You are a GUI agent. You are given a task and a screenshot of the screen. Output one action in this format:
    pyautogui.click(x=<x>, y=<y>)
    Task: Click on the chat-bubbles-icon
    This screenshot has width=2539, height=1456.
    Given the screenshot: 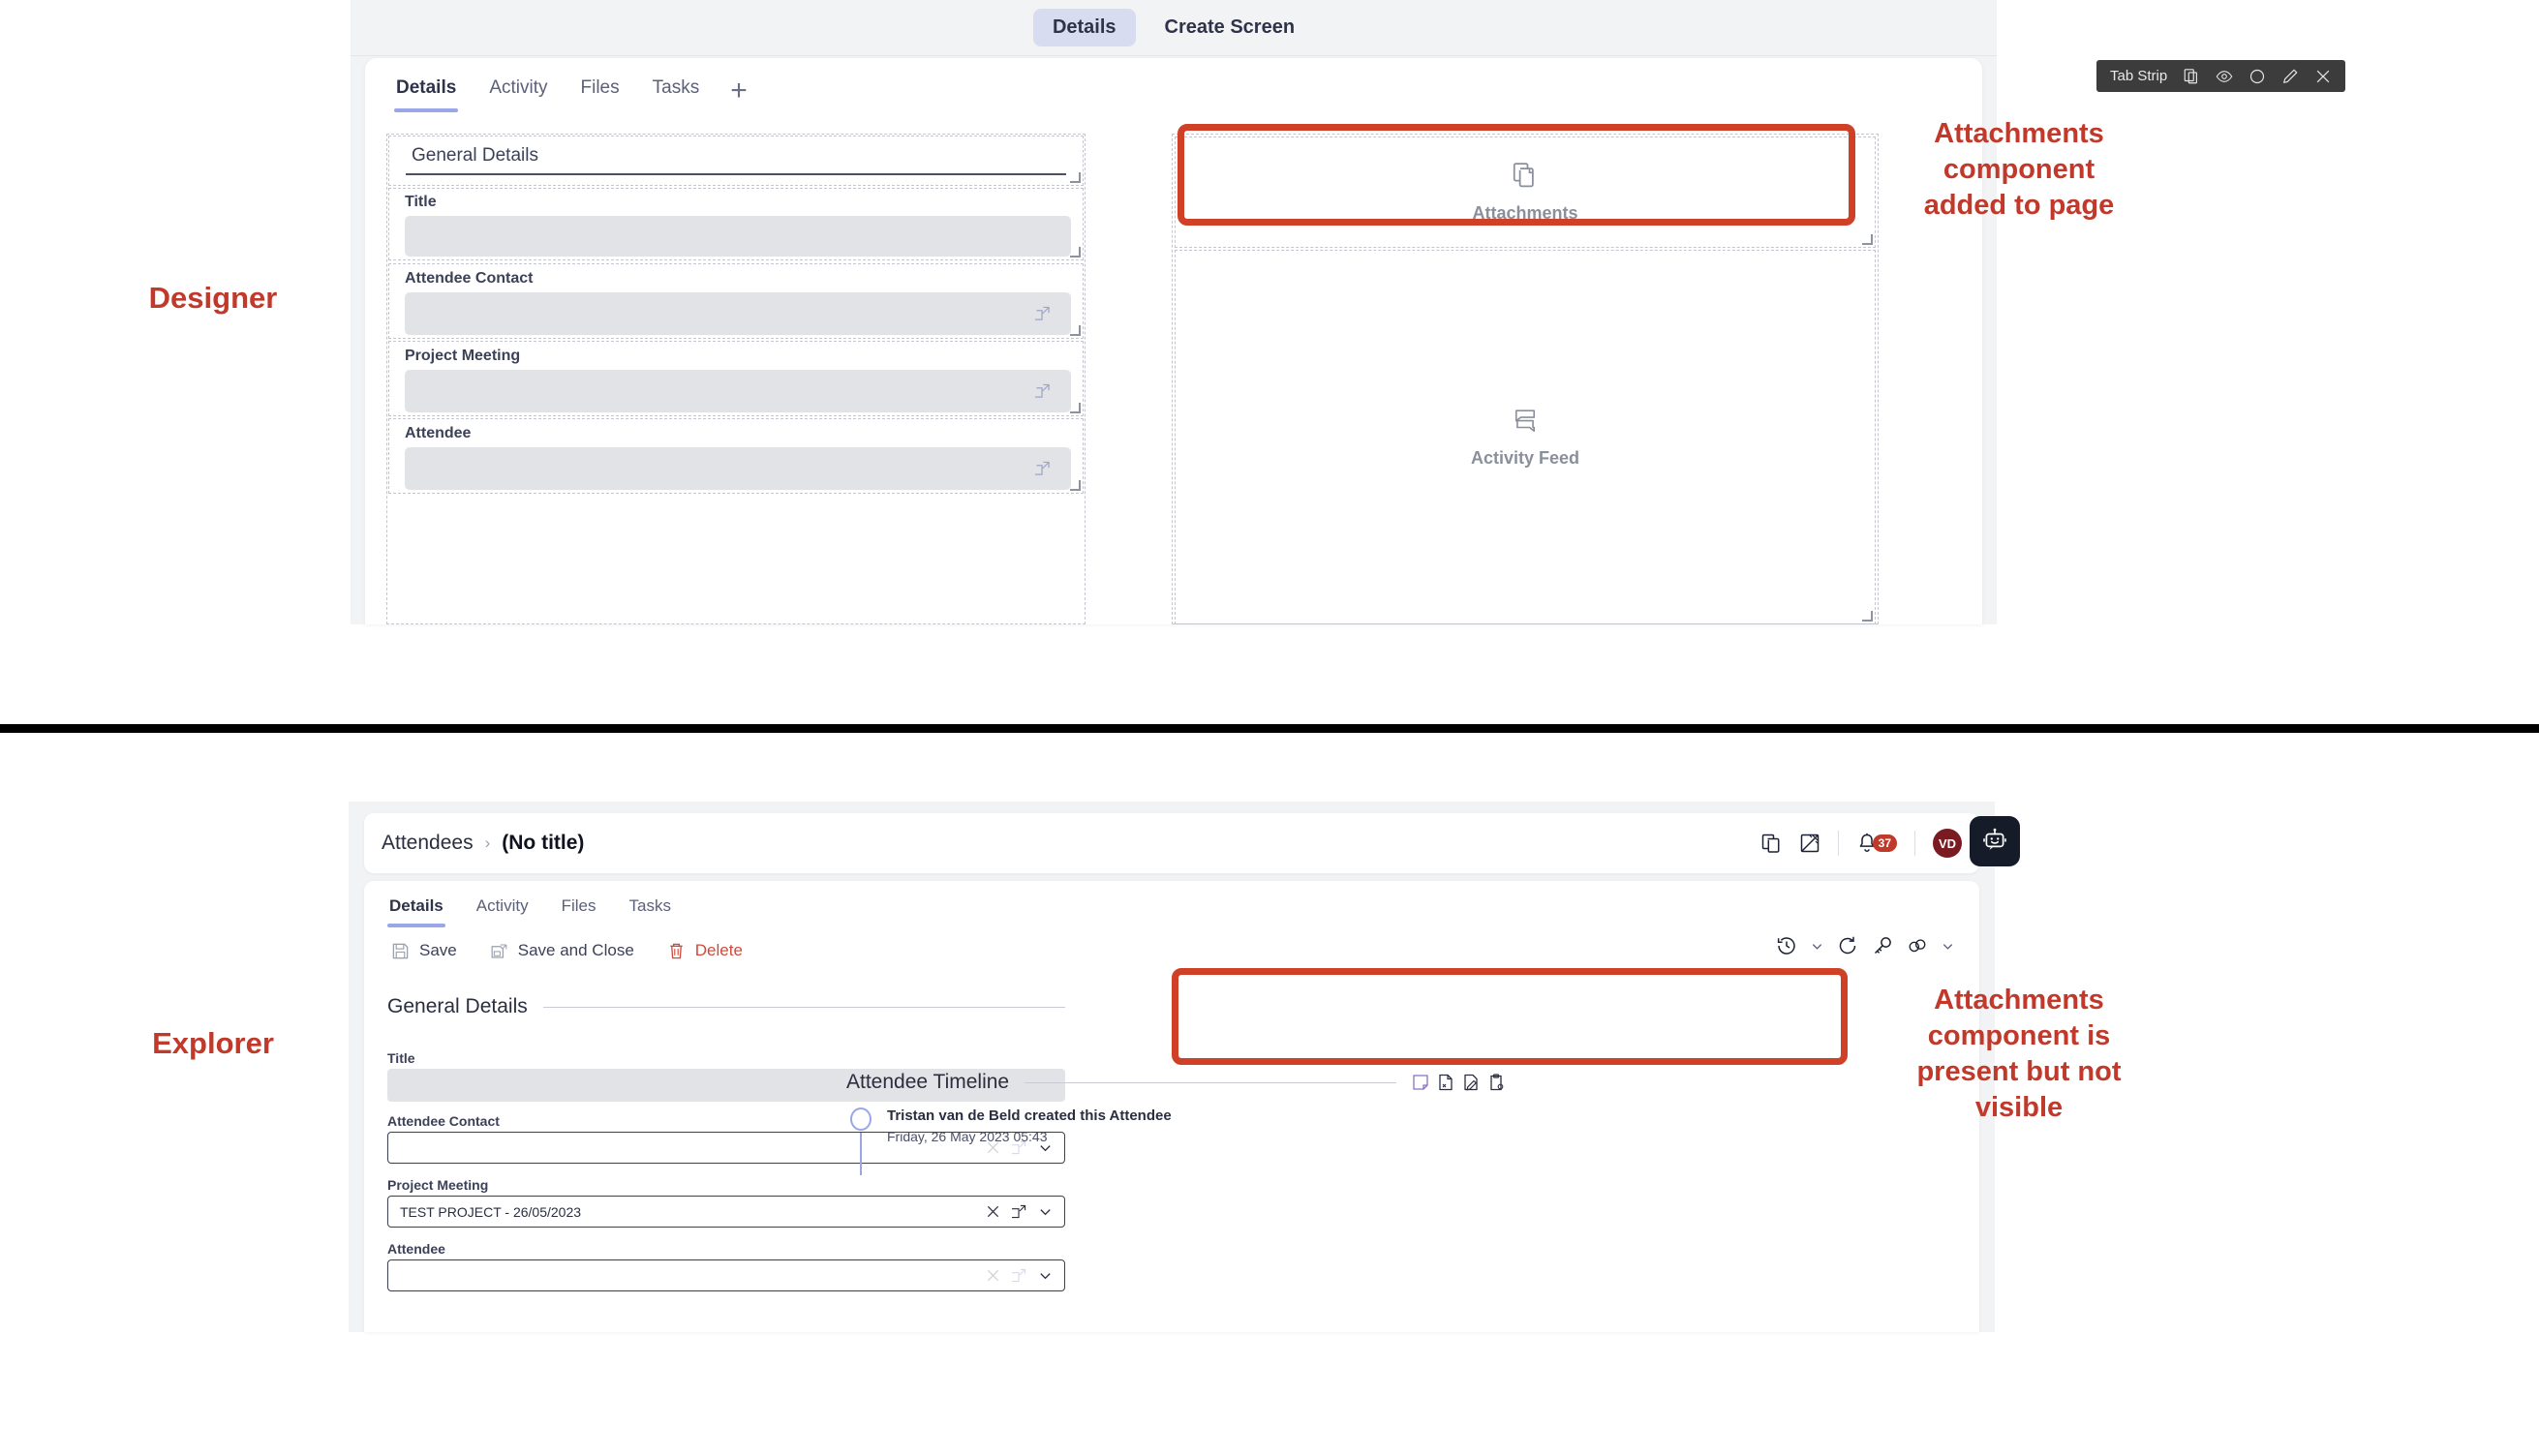 What is the action you would take?
    pyautogui.click(x=1525, y=421)
    